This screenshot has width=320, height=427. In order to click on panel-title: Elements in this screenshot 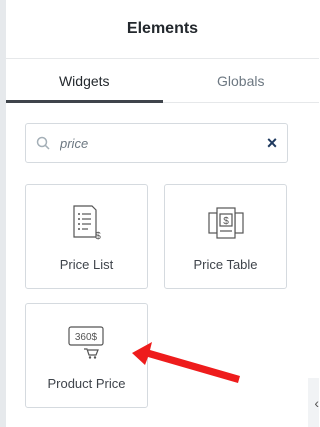, I will do `click(162, 28)`.